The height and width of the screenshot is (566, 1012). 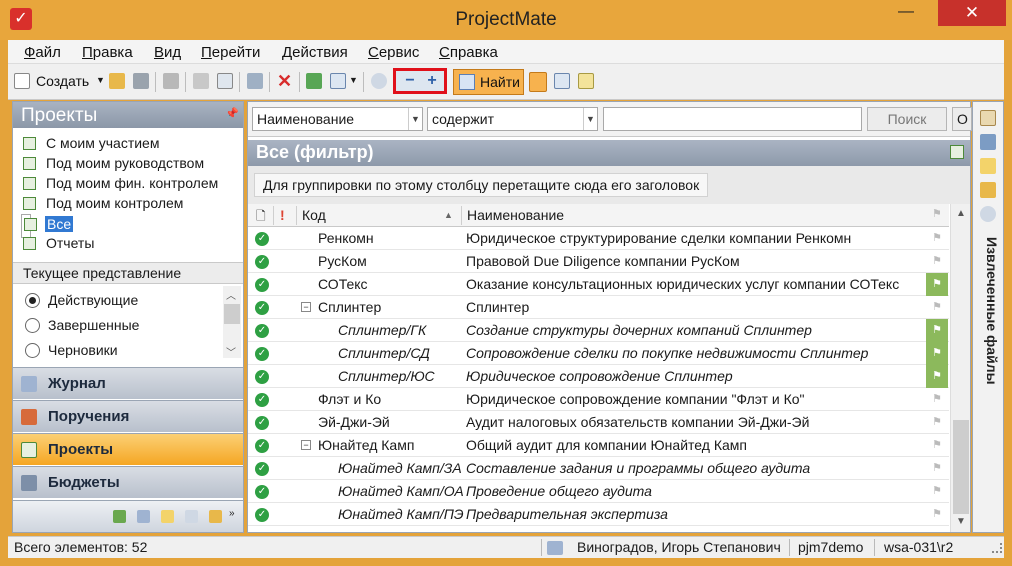 What do you see at coordinates (732, 119) in the screenshot?
I see `filter-value-input` at bounding box center [732, 119].